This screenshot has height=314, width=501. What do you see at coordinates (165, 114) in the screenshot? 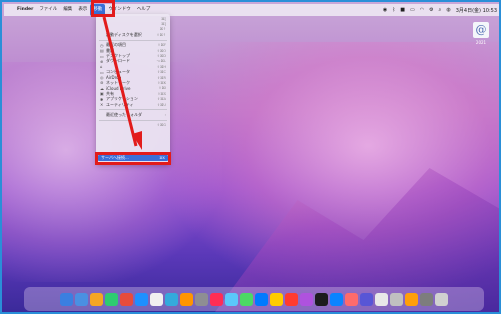
I see `menu-item-shortcut: ›` at bounding box center [165, 114].